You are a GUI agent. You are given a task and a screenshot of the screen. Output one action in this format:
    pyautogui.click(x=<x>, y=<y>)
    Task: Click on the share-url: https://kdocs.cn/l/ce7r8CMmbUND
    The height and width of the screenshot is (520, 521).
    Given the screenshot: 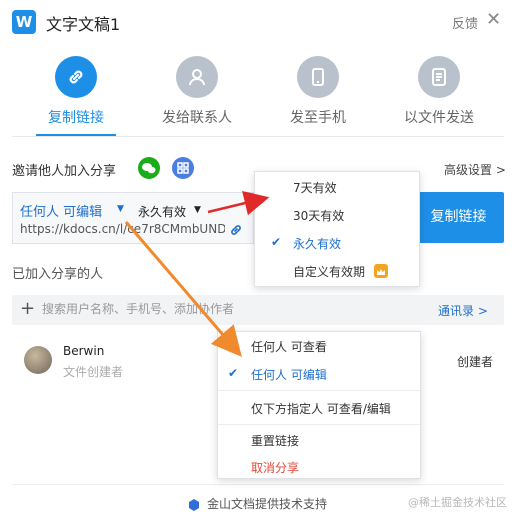 What is the action you would take?
    pyautogui.click(x=122, y=229)
    